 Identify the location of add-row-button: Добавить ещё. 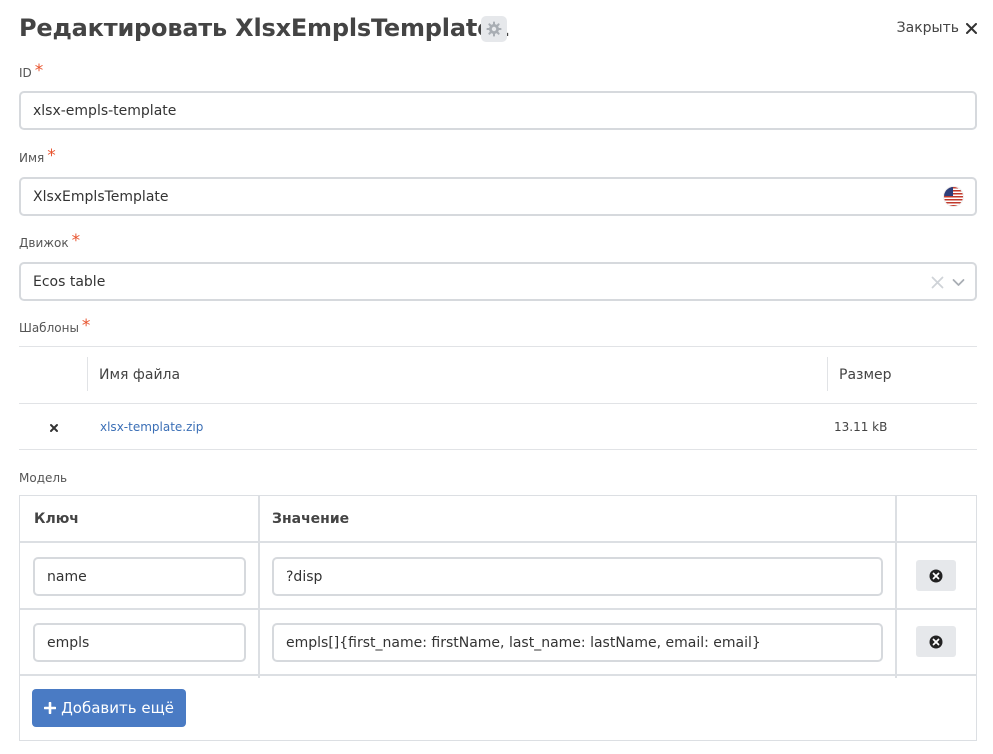
(109, 708).